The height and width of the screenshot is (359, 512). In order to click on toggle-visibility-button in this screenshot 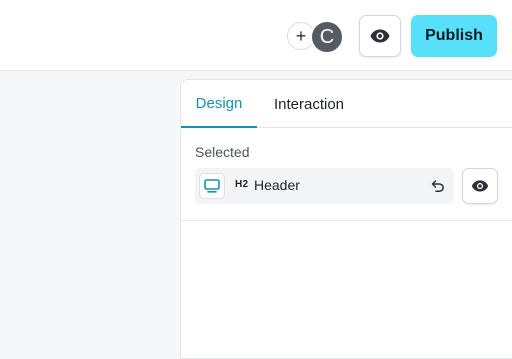, I will do `click(480, 186)`.